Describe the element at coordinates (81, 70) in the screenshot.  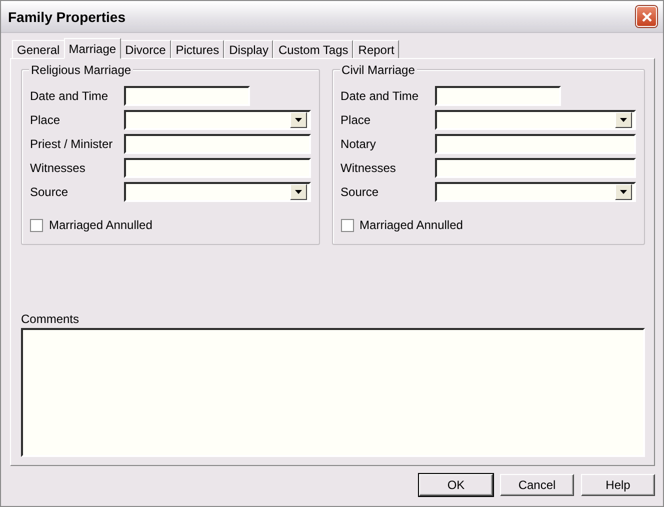
I see `group-title: Religious Marriage` at that location.